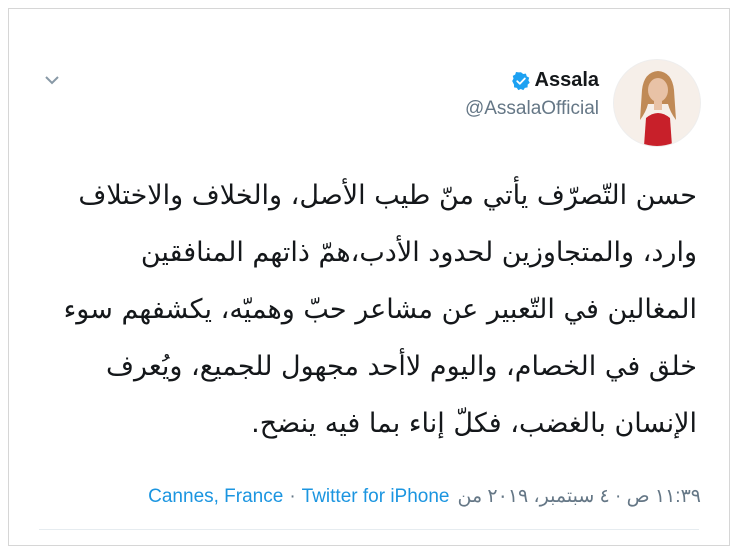  What do you see at coordinates (657, 103) in the screenshot?
I see `avatar` at bounding box center [657, 103].